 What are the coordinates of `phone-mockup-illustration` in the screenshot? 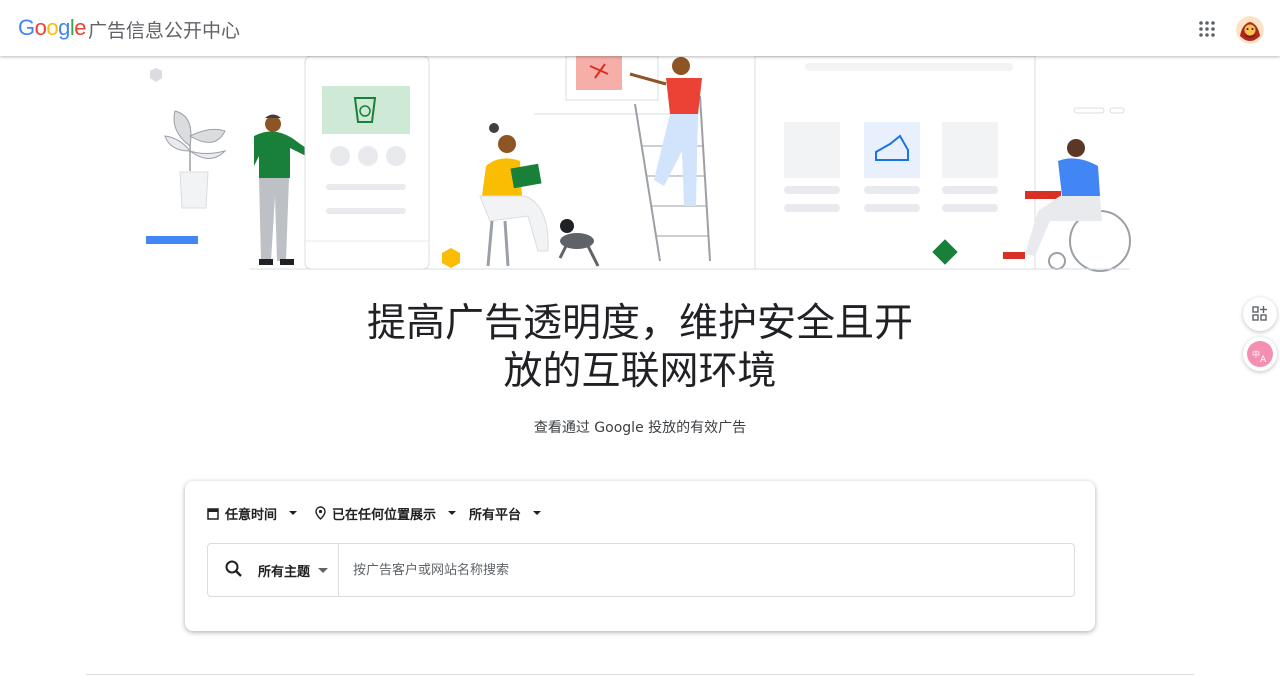 It's located at (367, 163).